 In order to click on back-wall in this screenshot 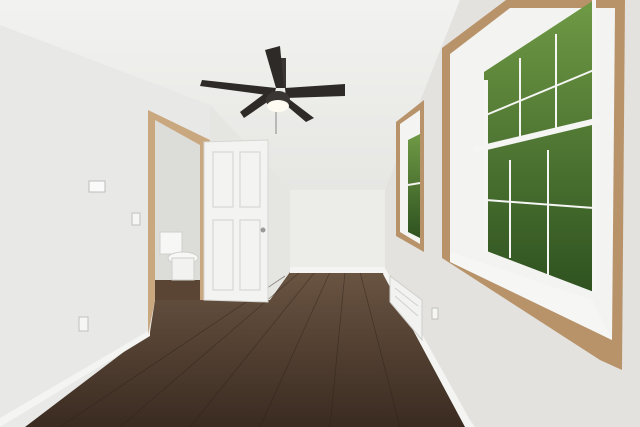, I will do `click(337, 231)`.